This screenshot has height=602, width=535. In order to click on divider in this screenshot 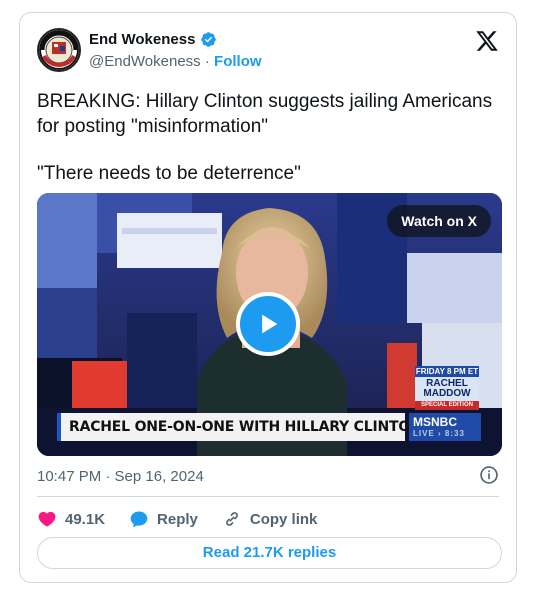, I will do `click(268, 496)`.